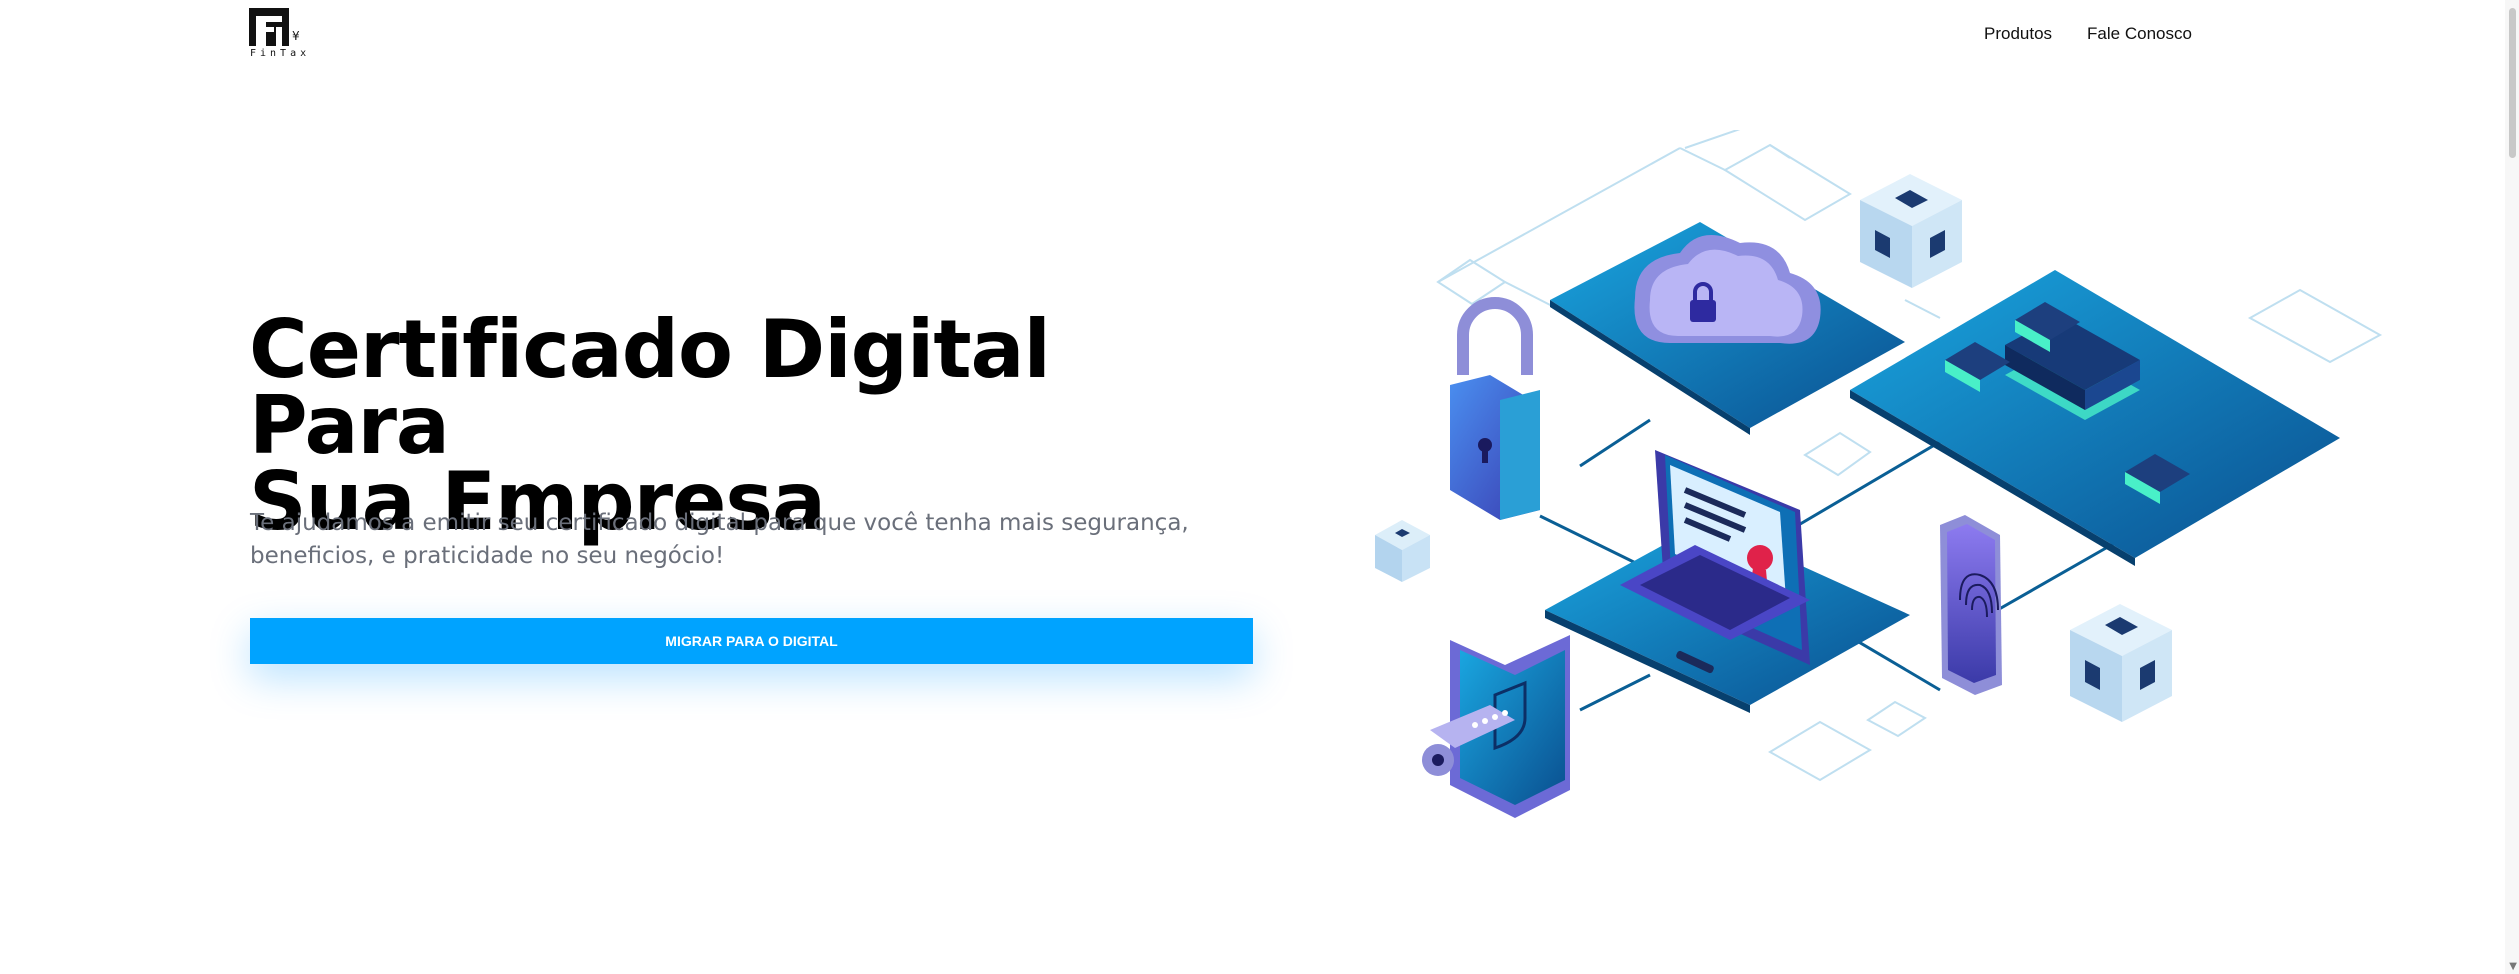 The image size is (2519, 974). Describe the element at coordinates (1402, 551) in the screenshot. I see `small-cube-left` at that location.